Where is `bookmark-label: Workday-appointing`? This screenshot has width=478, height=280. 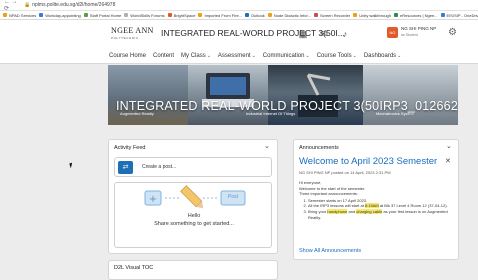 bookmark-label: Workday-appointing is located at coordinates (63, 15).